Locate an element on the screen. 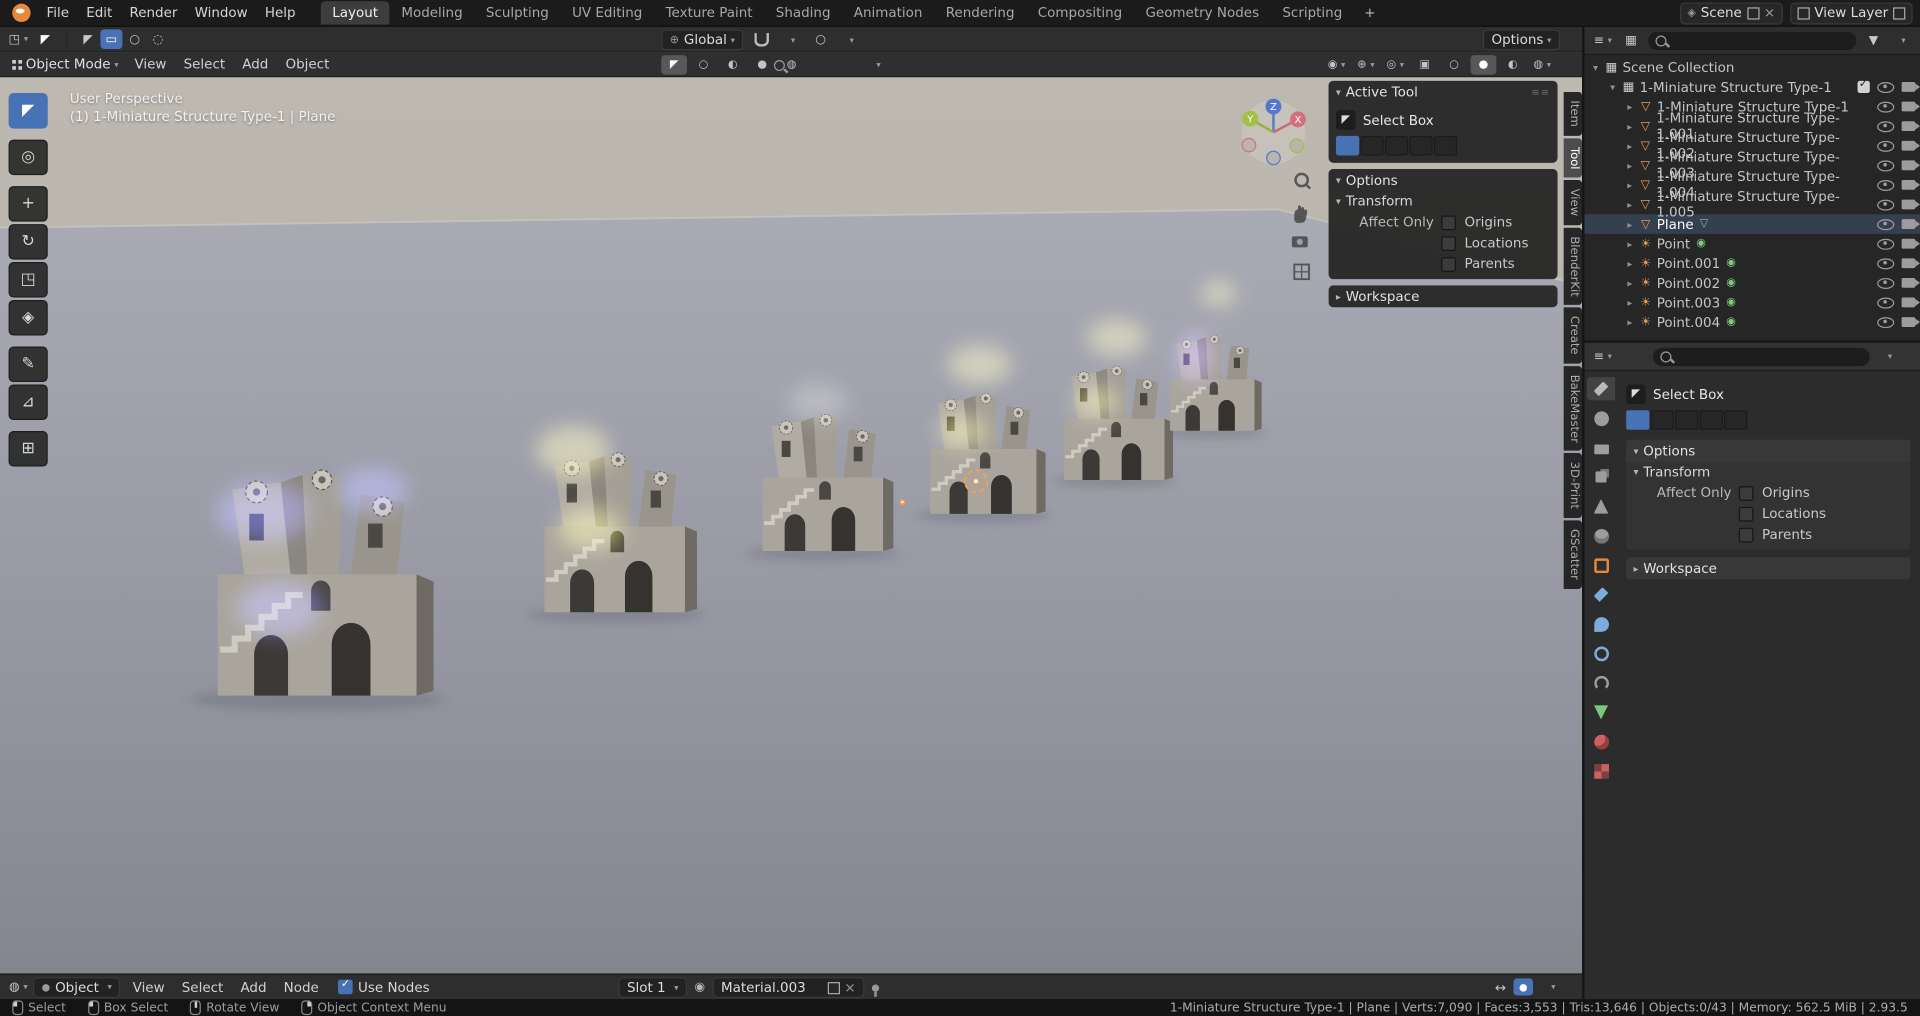  properties-editor-type-selector: ≡ is located at coordinates (1603, 357).